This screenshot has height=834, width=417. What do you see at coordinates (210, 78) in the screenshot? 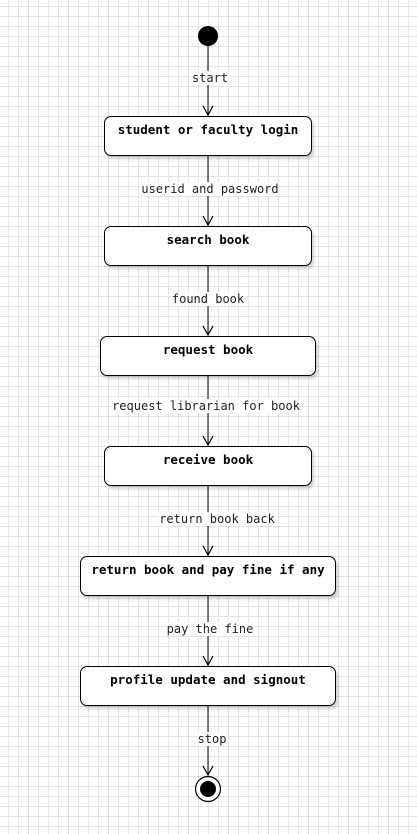
I see `transition-label-start: start` at bounding box center [210, 78].